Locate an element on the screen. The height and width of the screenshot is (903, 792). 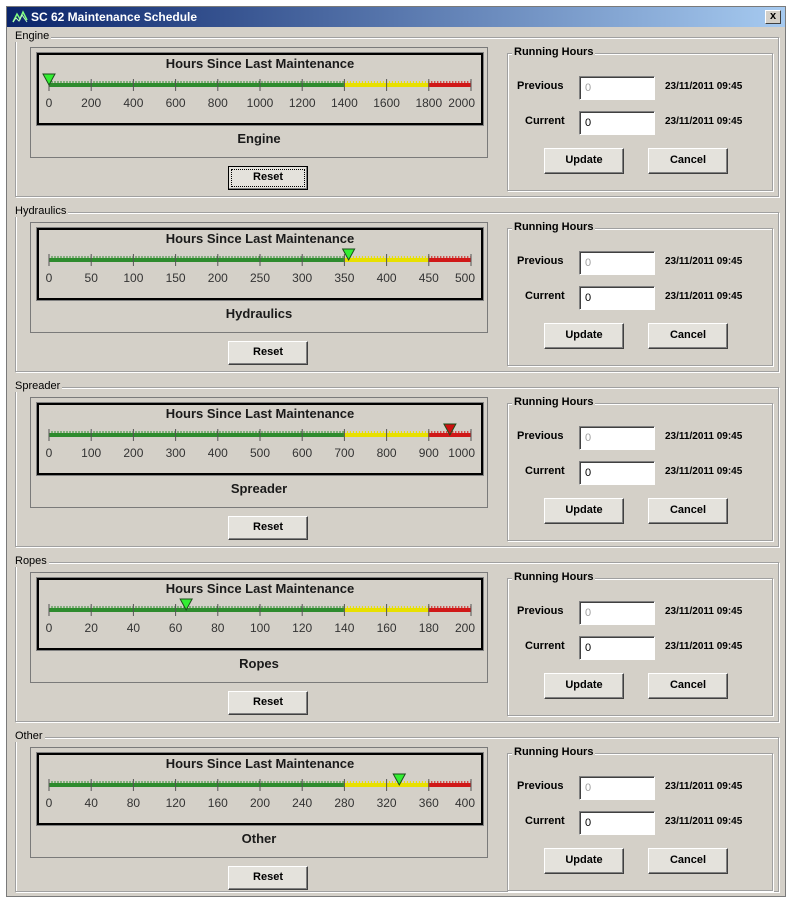
tick-label: 80 is located at coordinates (218, 628).